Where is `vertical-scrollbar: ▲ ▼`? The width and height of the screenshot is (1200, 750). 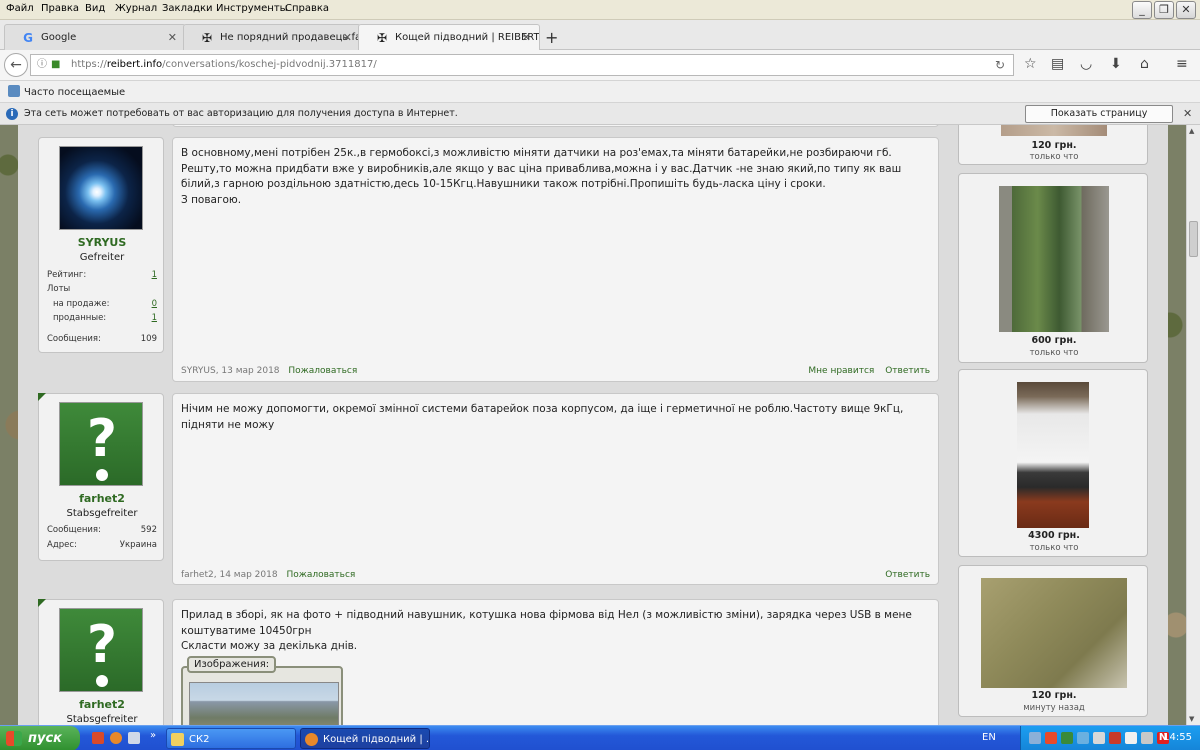 vertical-scrollbar: ▲ ▼ is located at coordinates (1193, 425).